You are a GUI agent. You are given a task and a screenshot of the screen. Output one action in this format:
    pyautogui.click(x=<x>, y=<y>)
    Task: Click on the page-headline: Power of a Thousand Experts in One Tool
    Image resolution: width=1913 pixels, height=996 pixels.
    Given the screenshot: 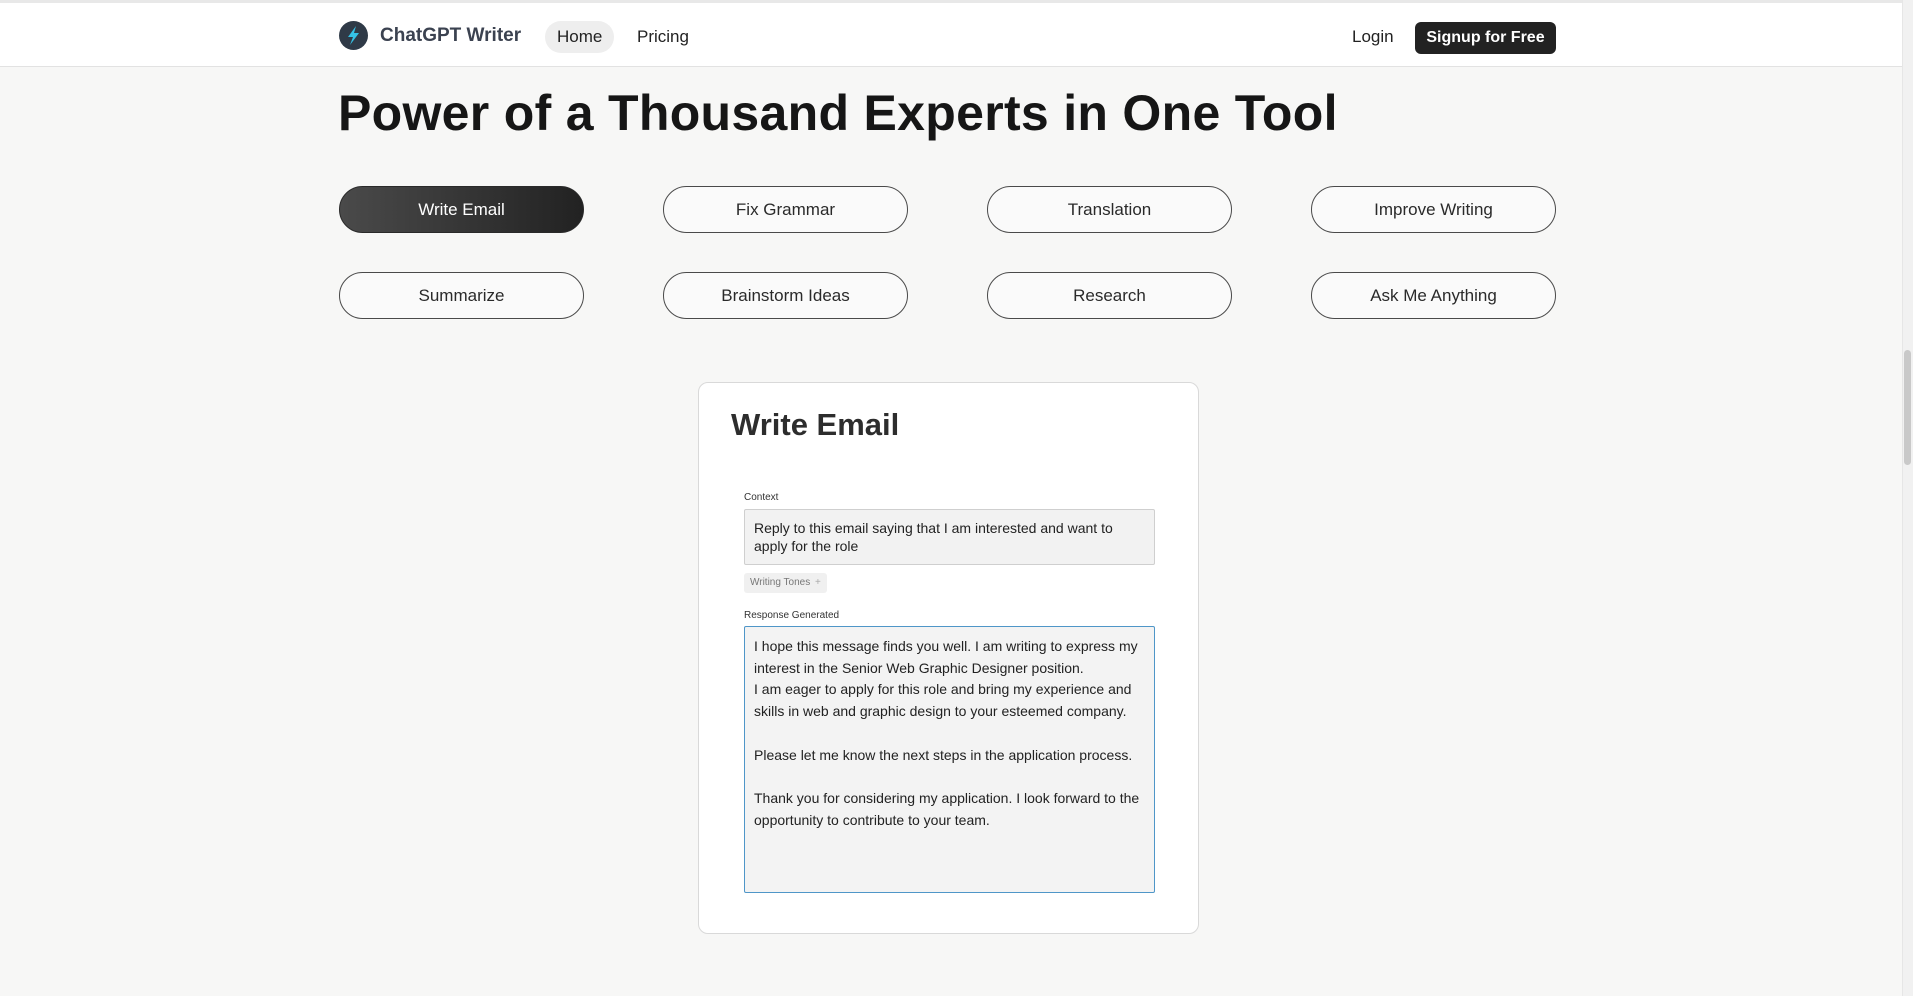 What is the action you would take?
    pyautogui.click(x=838, y=113)
    